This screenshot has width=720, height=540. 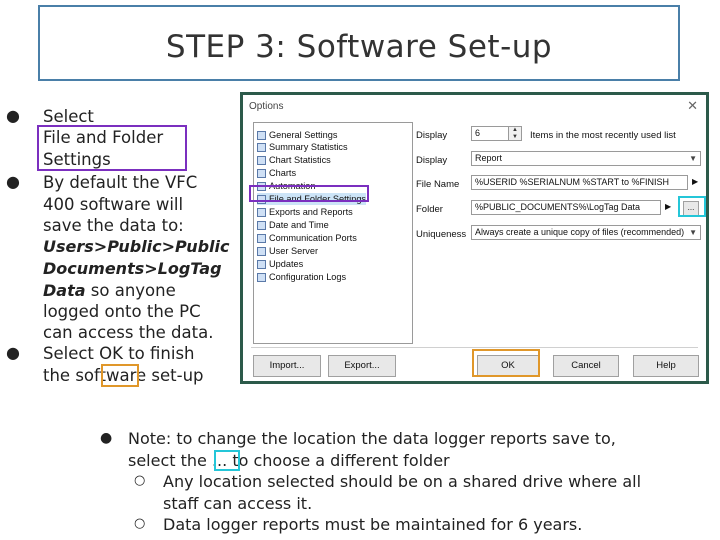 I want to click on highlight-ok-button, so click(x=506, y=363).